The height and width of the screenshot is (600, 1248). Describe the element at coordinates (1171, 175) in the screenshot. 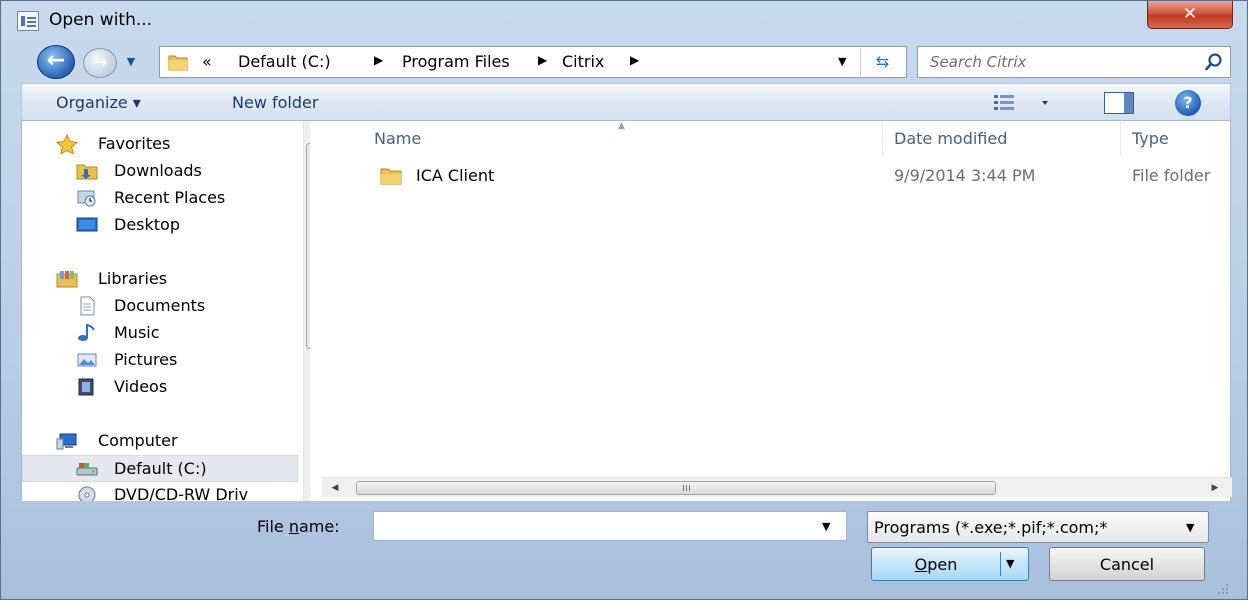

I see `file-type: File folder` at that location.